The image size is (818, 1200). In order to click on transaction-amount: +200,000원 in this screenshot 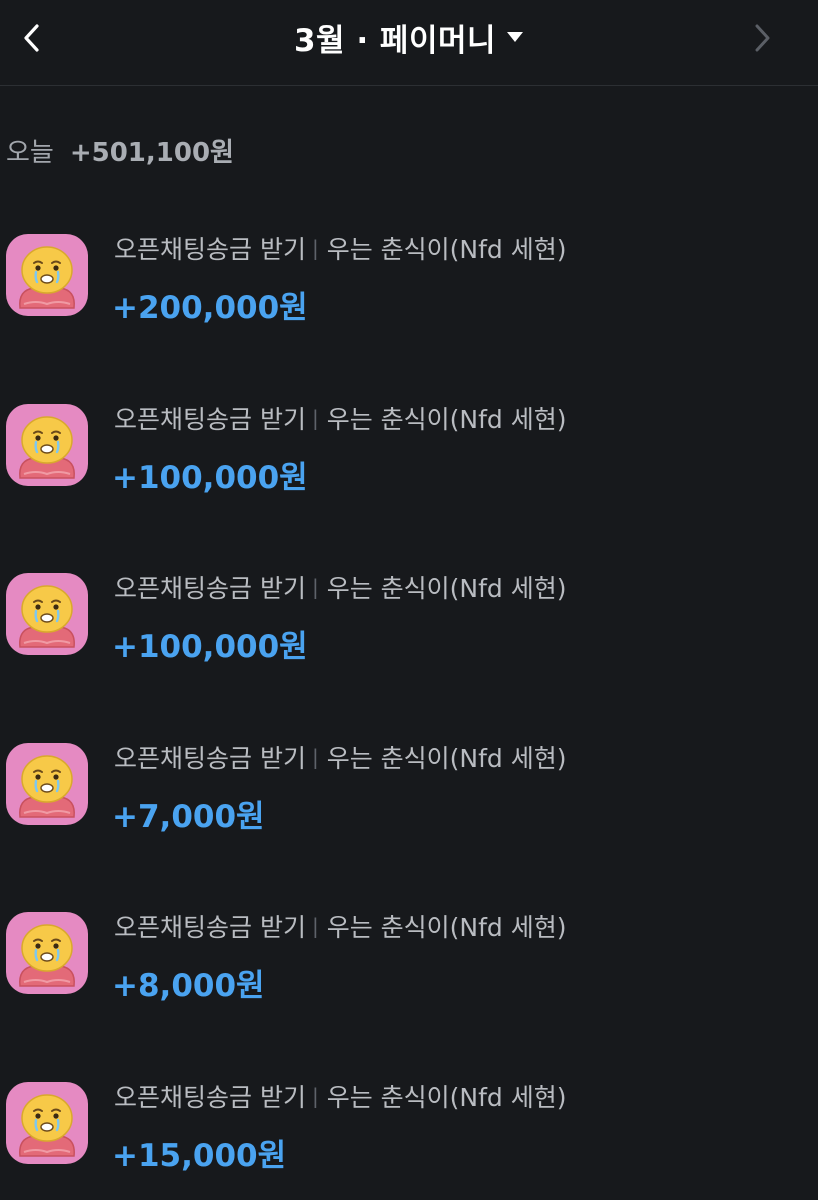, I will do `click(210, 307)`.